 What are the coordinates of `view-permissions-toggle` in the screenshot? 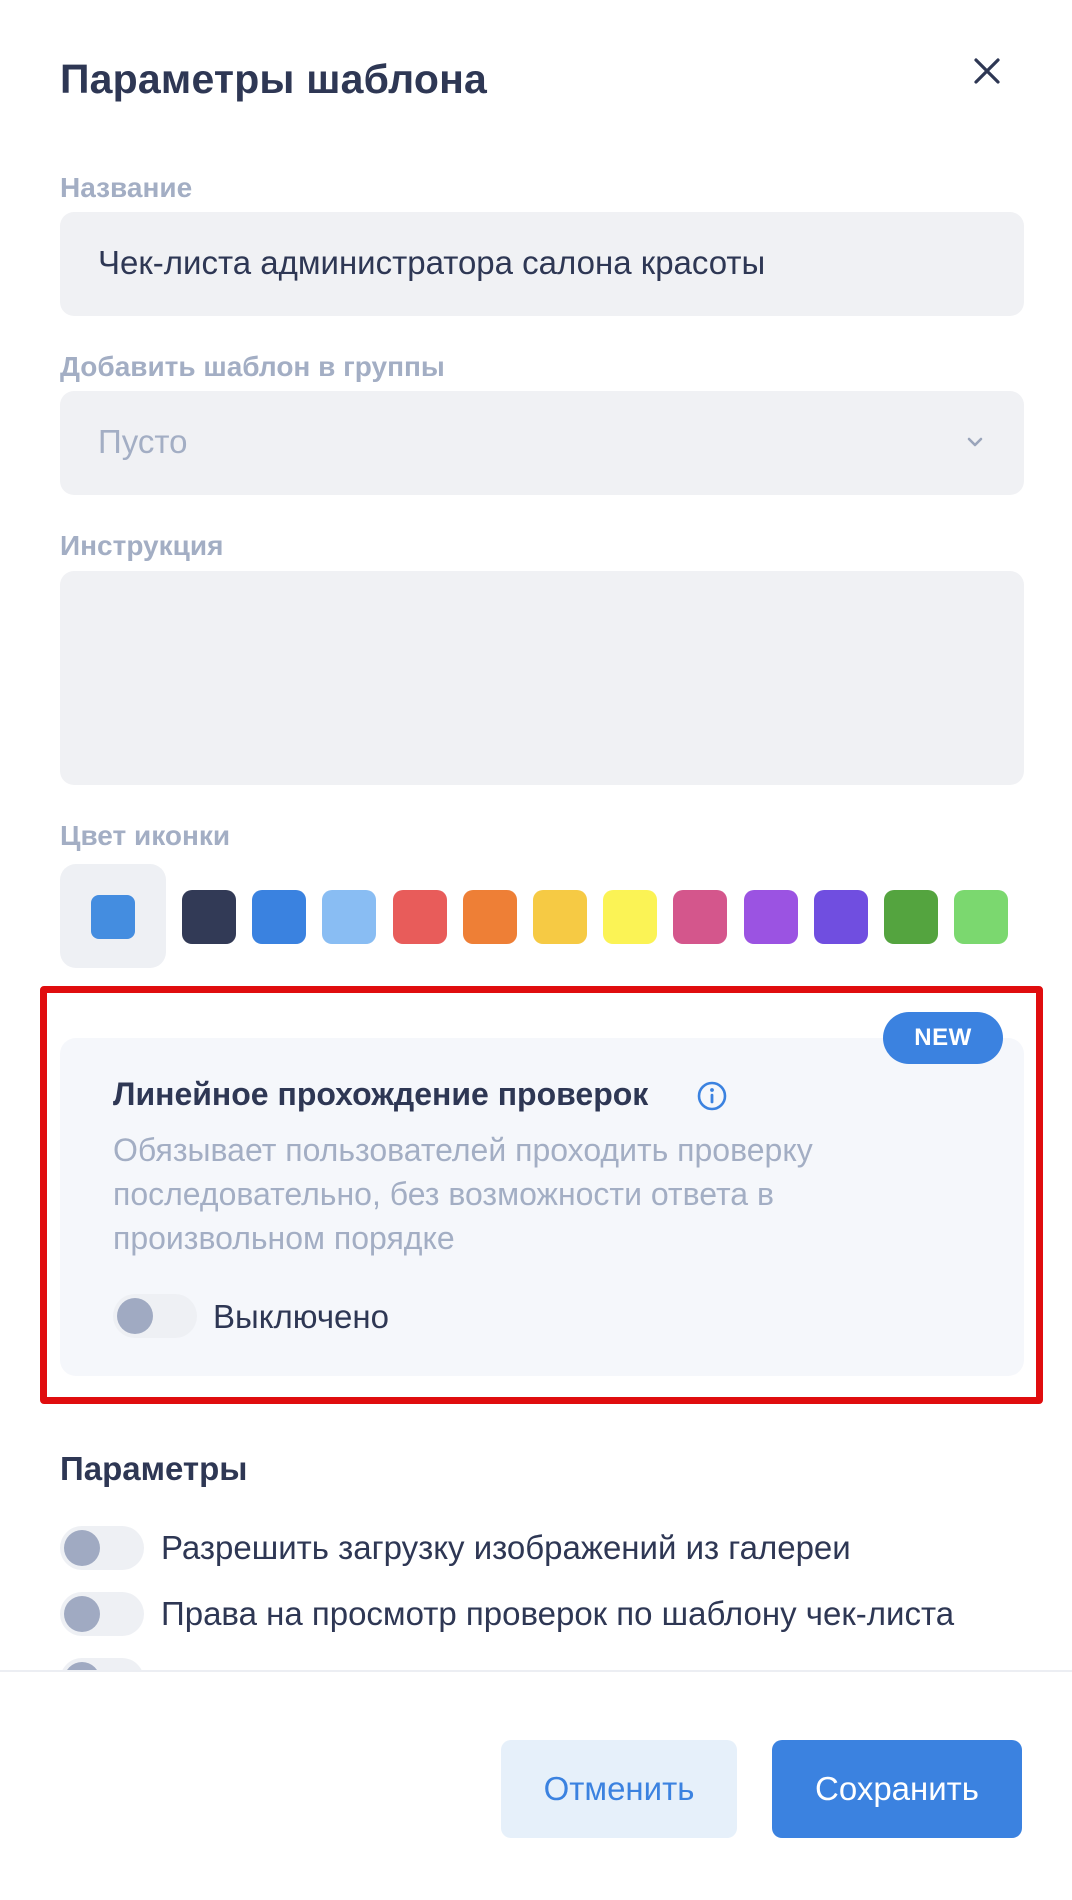 It's located at (102, 1614).